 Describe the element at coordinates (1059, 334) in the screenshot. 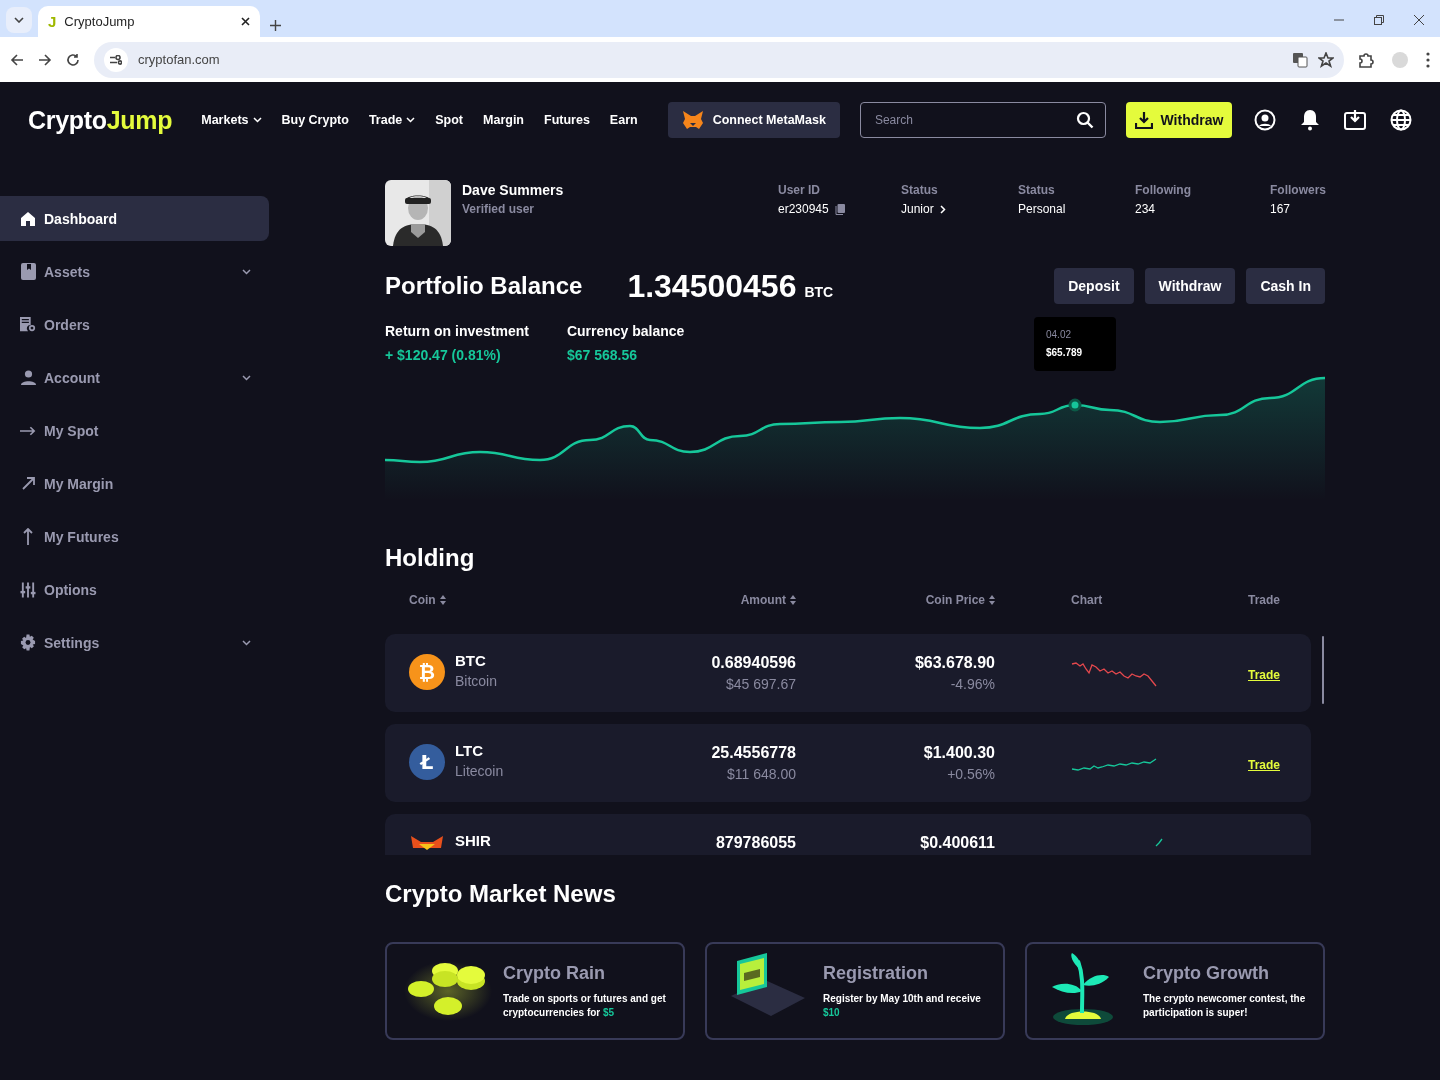

I see `tooltip-date: 04.02` at that location.